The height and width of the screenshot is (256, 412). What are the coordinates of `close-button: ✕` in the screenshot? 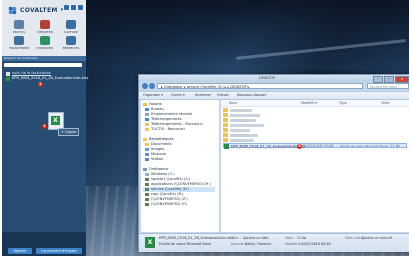 It's located at (402, 79).